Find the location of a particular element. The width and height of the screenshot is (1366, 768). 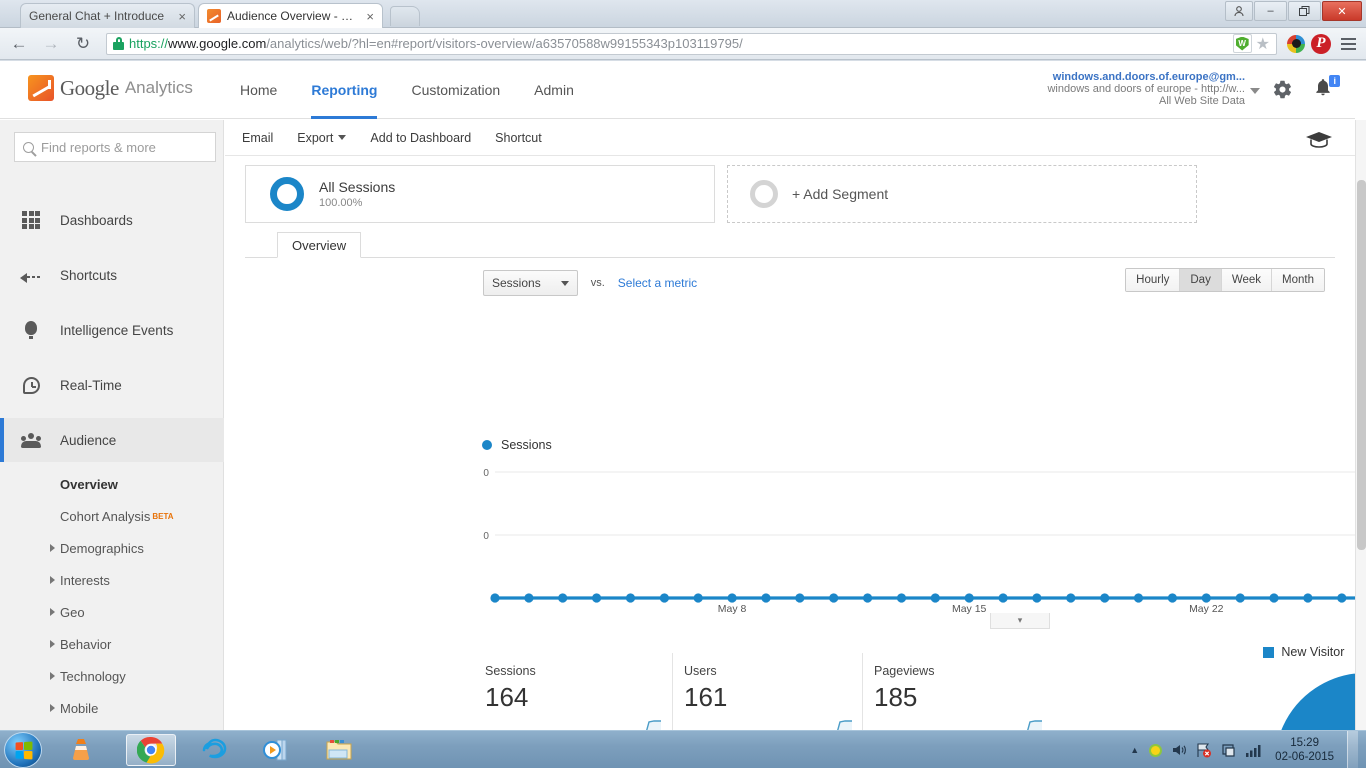

line-chart-svg: 50100May 8May 15May 22May 29 is located at coordinates (913, 541).